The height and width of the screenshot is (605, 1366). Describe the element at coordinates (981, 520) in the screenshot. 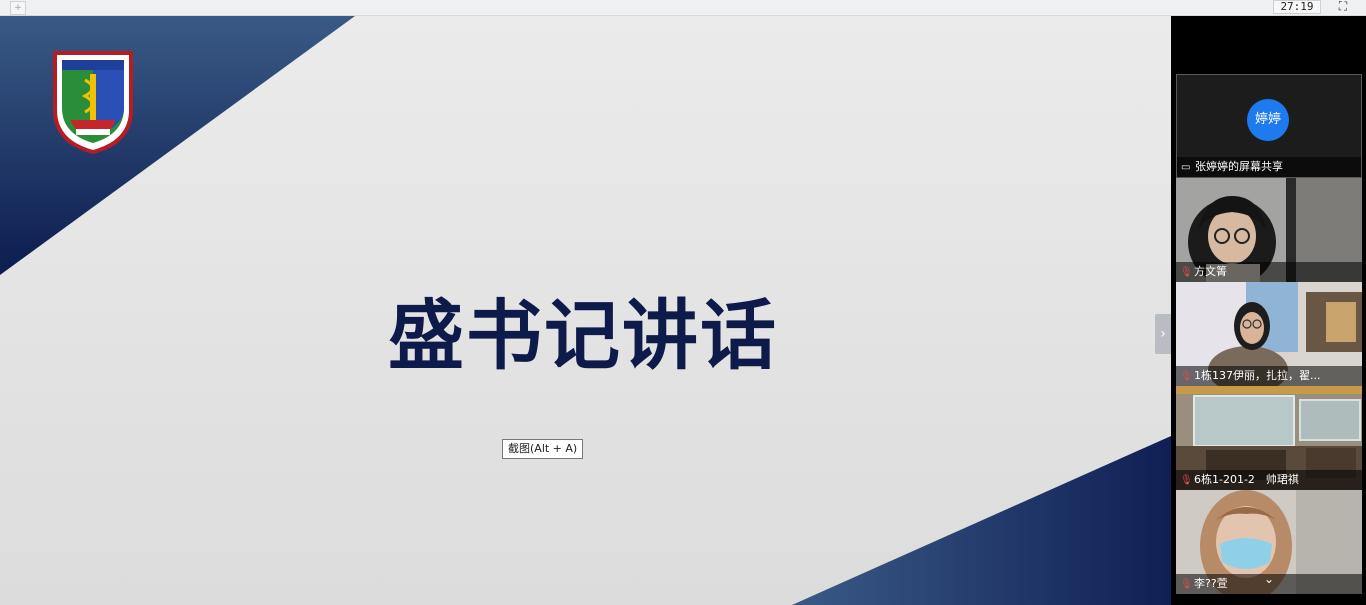

I see `bottom-right-triangle` at that location.